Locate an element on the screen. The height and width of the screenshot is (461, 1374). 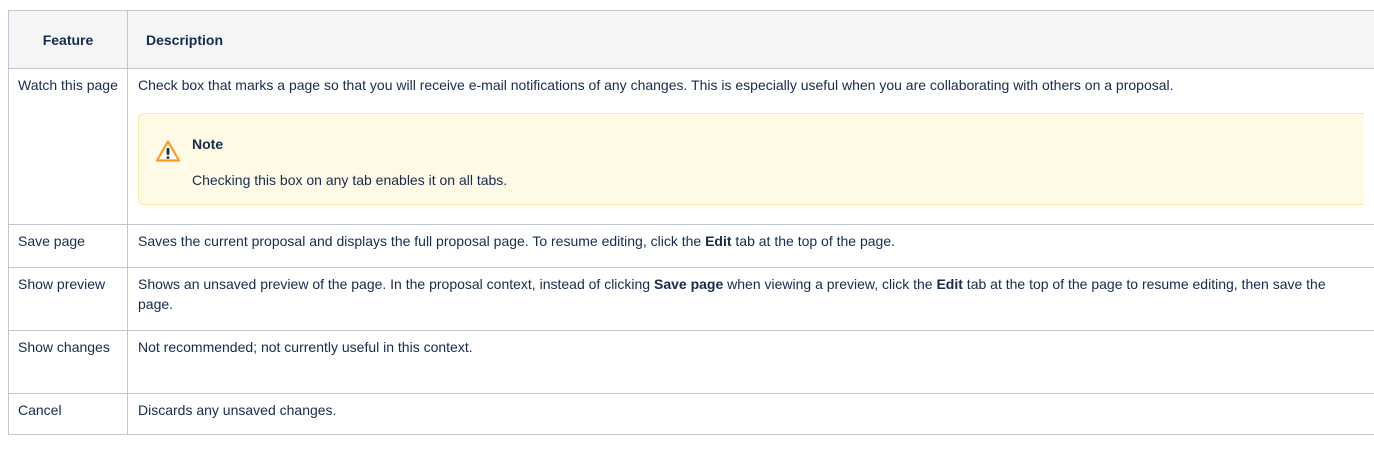
feature-cell: Cancel is located at coordinates (68, 414).